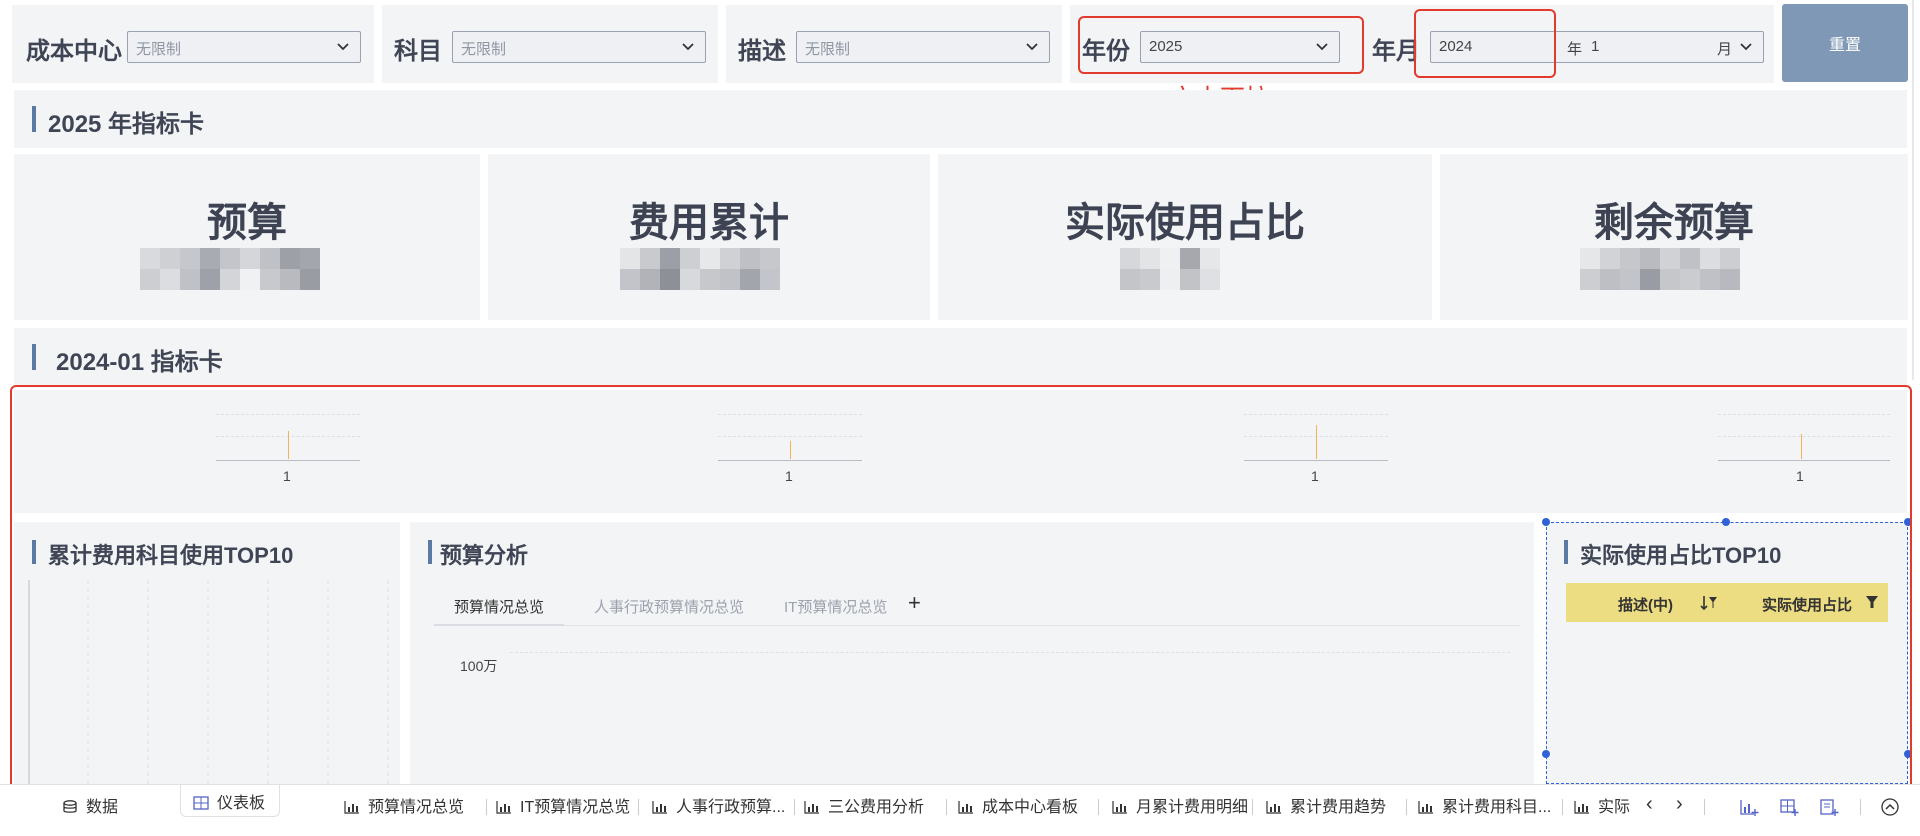 The image size is (1920, 836). I want to click on sheet-tab-label: 月累计费用明细, so click(1192, 807).